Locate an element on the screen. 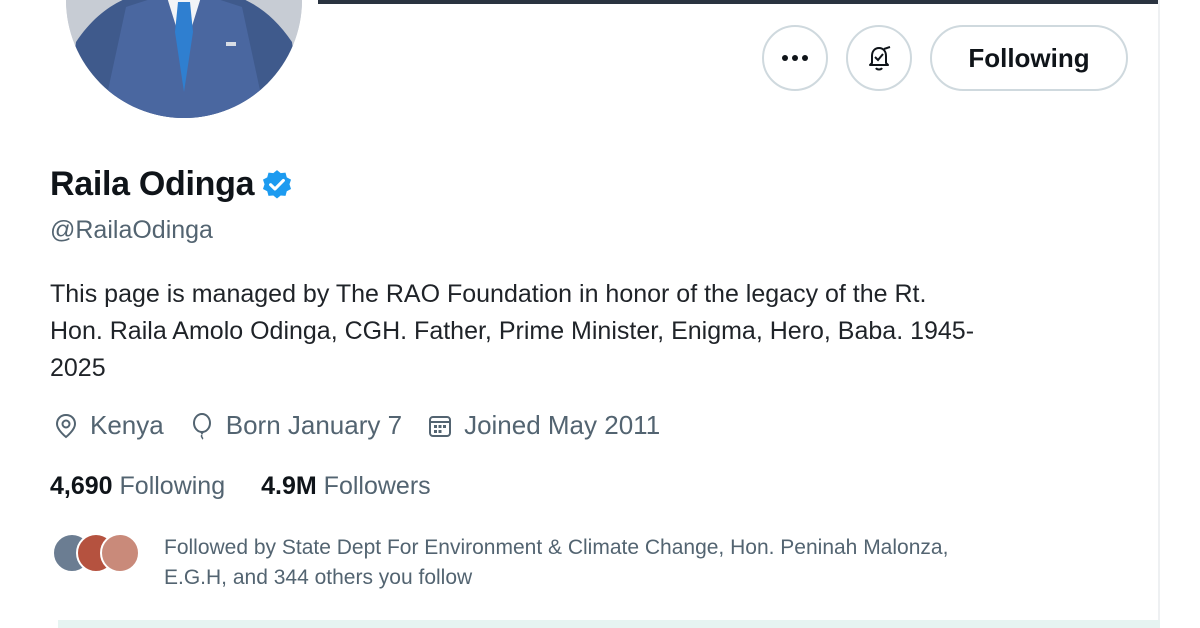 The image size is (1200, 628). following-button: Following is located at coordinates (1029, 58).